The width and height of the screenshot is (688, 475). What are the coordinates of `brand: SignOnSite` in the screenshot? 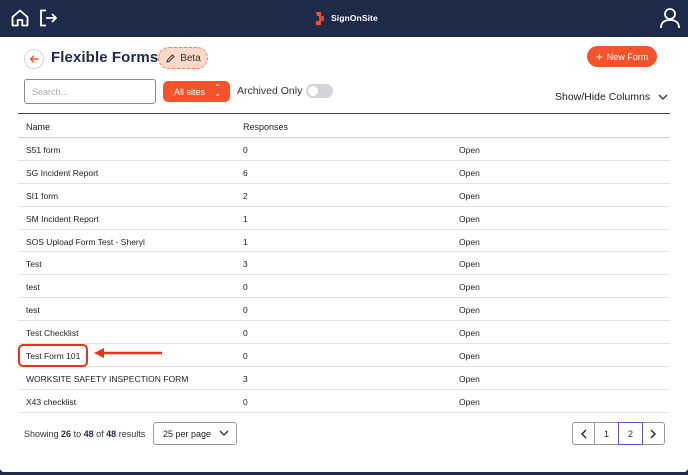 It's located at (346, 18).